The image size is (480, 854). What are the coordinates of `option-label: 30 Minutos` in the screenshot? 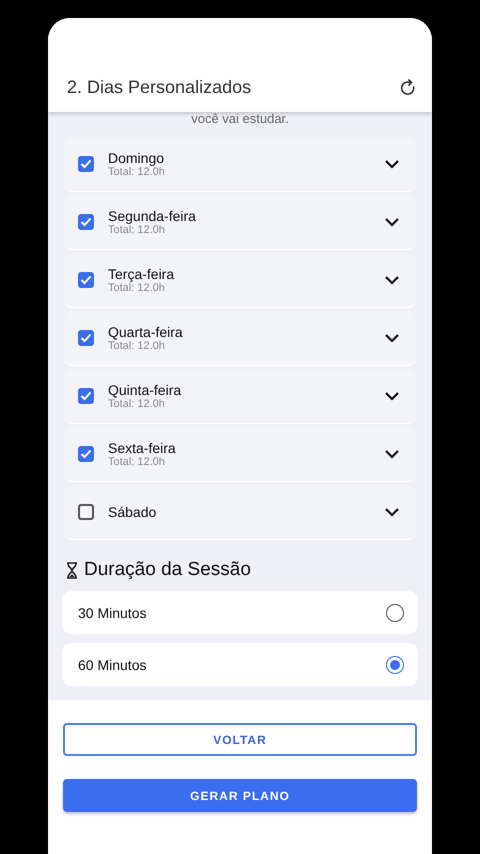 It's located at (112, 612).